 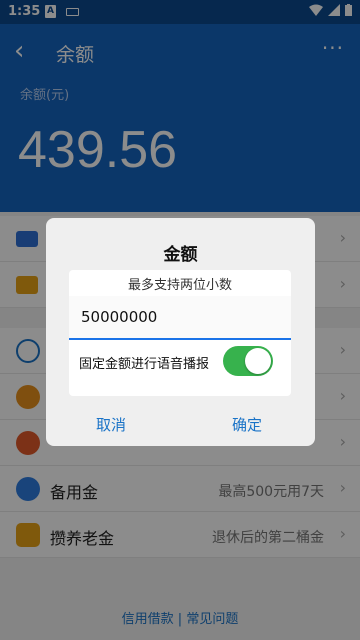 I want to click on amount-panel: 最多支持两位小数 固定金额进行语音播报, so click(x=180, y=333).